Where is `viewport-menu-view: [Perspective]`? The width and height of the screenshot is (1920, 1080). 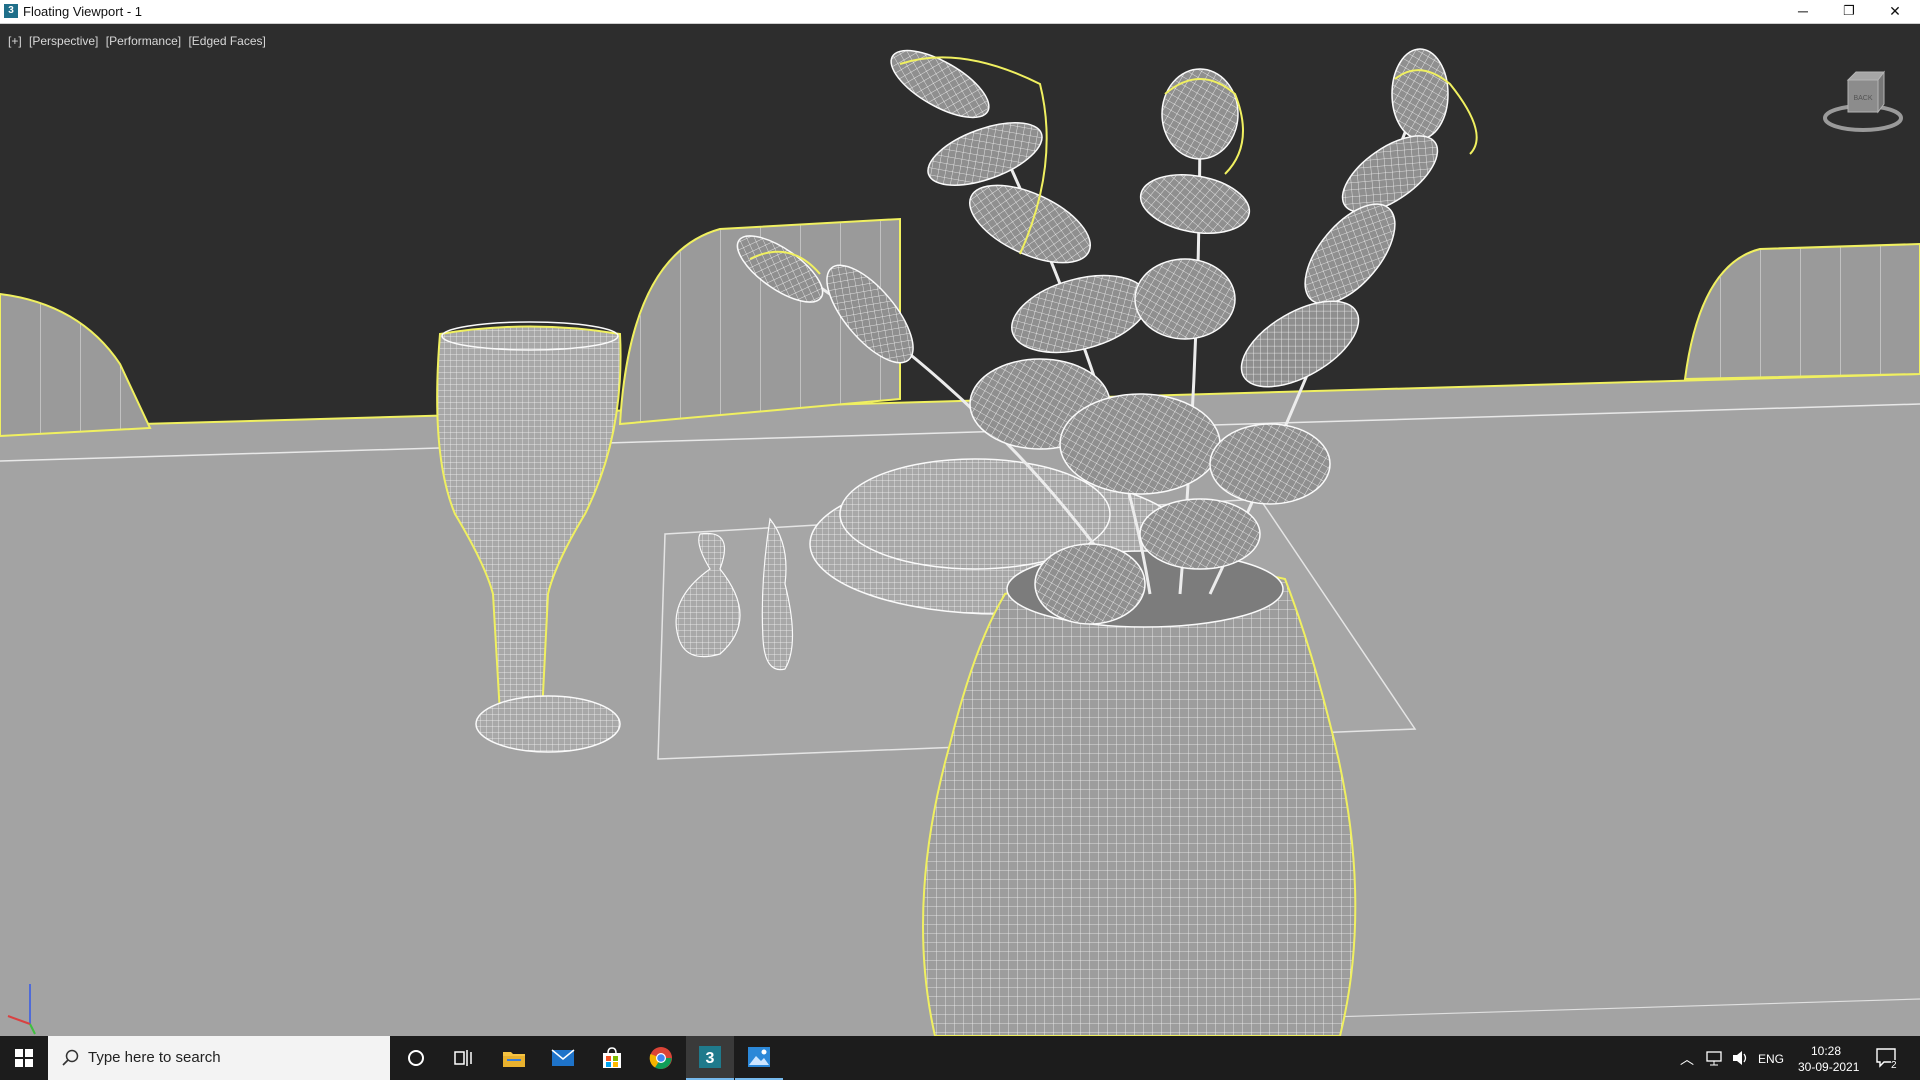 viewport-menu-view: [Perspective] is located at coordinates (63, 41).